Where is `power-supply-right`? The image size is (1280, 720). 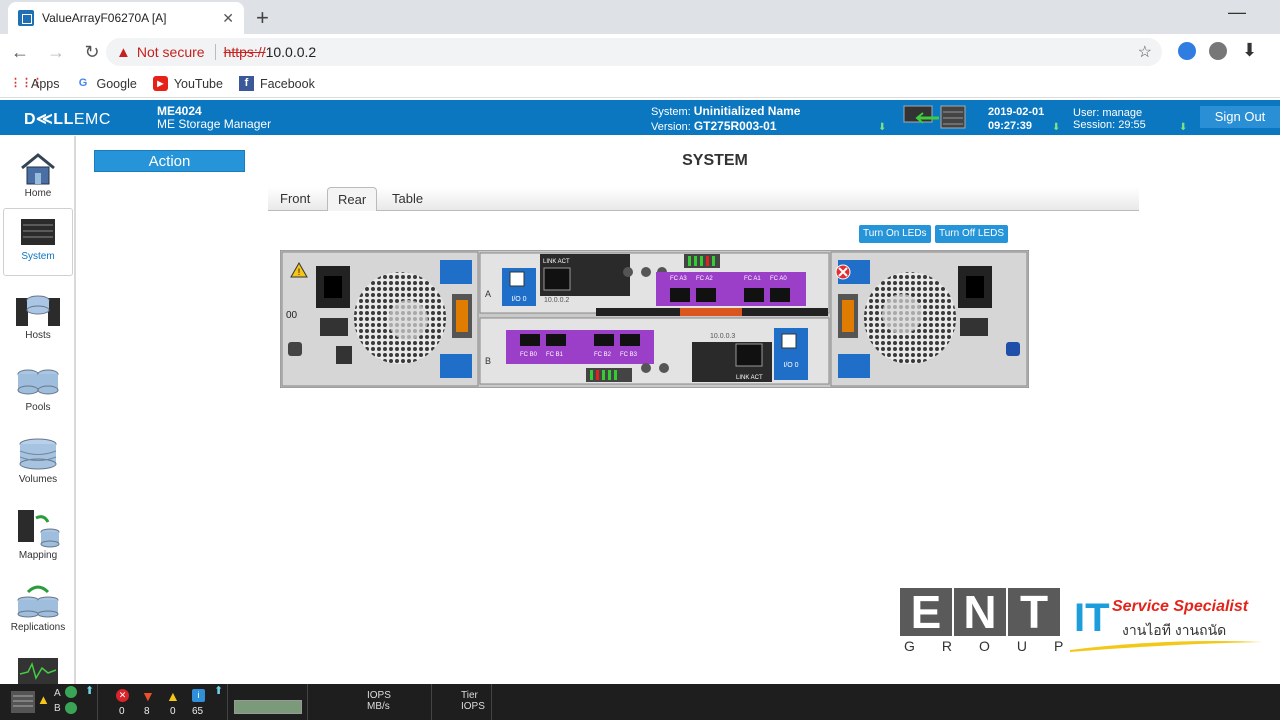 power-supply-right is located at coordinates (929, 319).